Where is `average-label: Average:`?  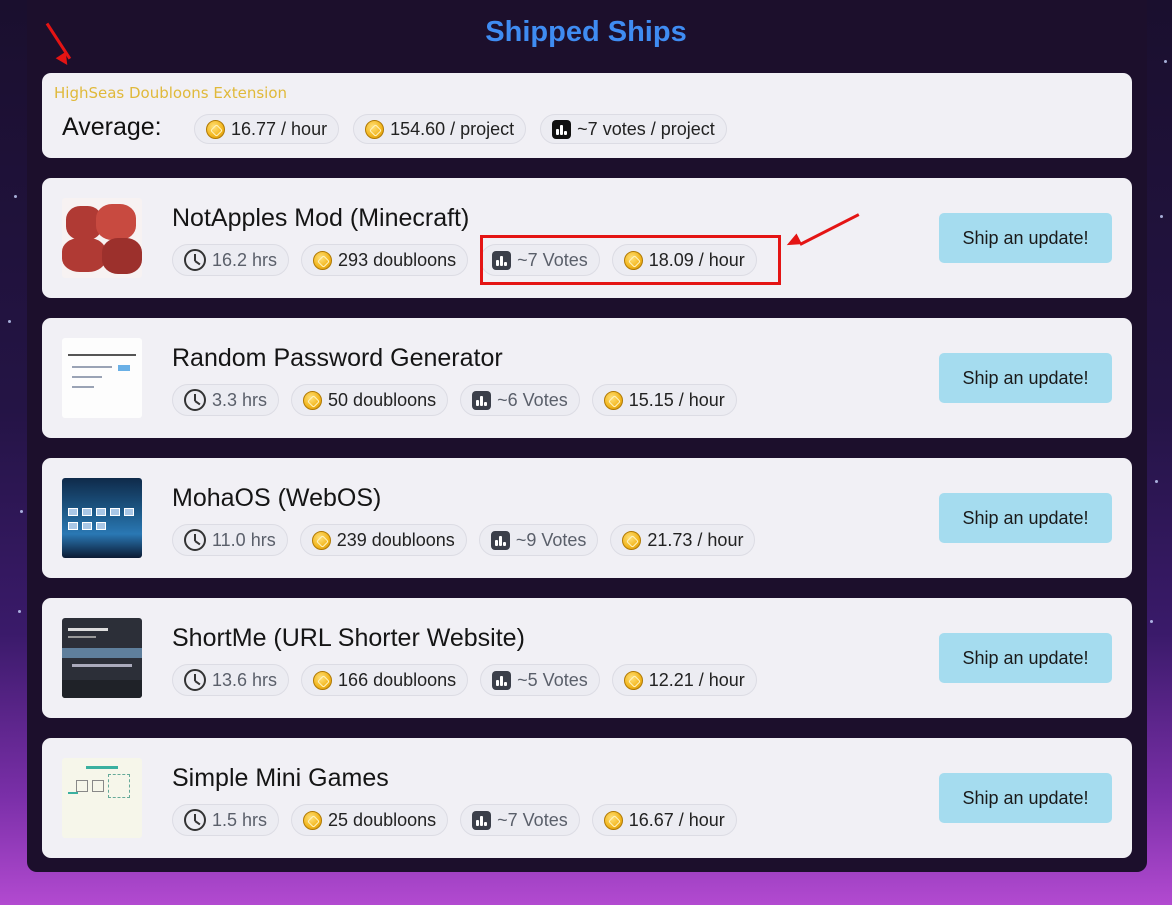
average-label: Average: is located at coordinates (112, 127).